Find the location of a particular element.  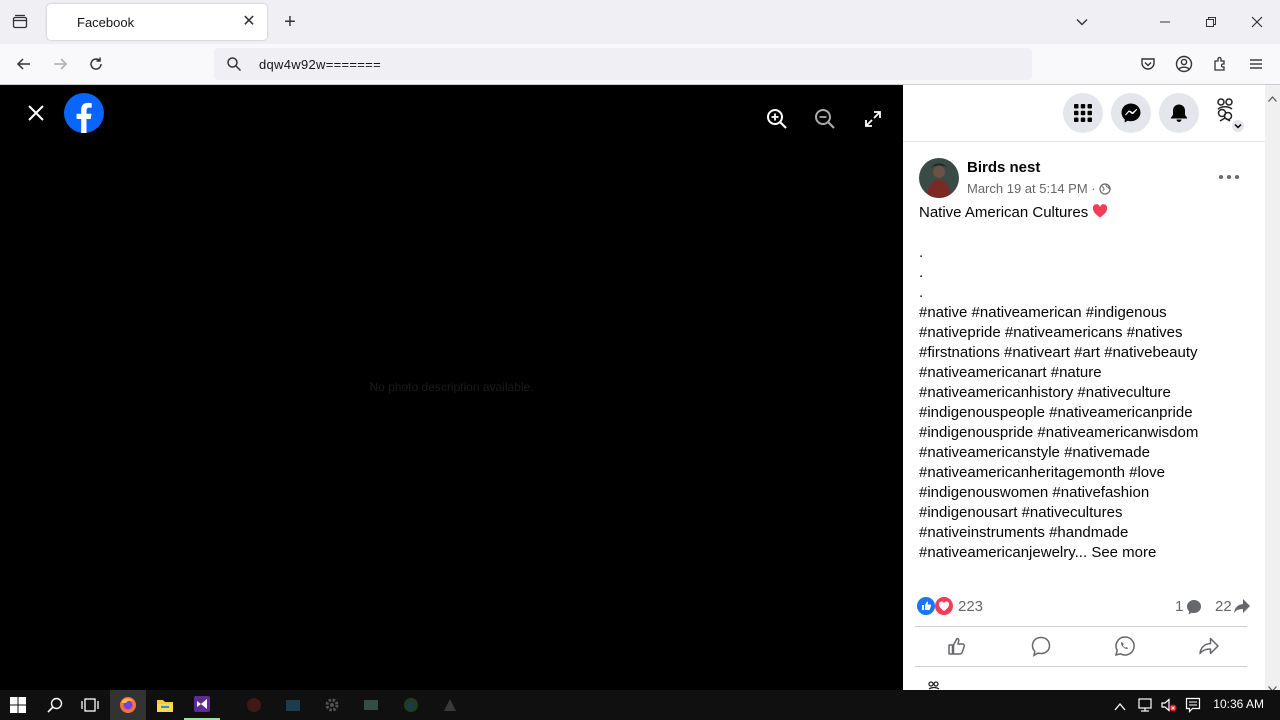

commenter-avatar is located at coordinates (934, 684).